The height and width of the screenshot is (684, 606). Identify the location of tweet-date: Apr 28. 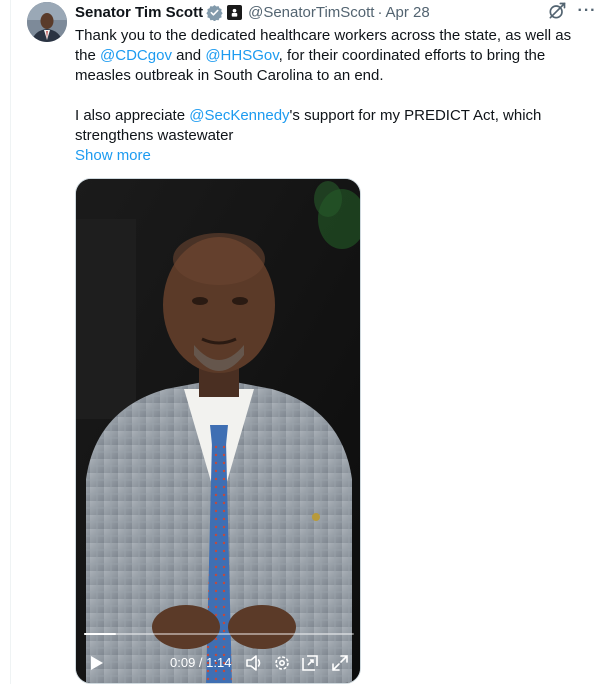
(407, 12).